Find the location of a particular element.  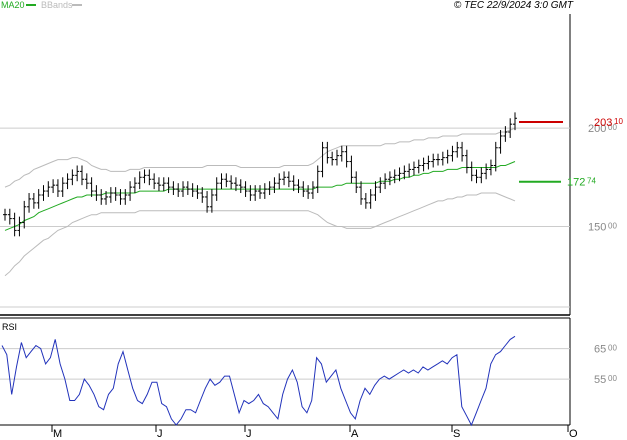

rsi-grid is located at coordinates (285, 364).